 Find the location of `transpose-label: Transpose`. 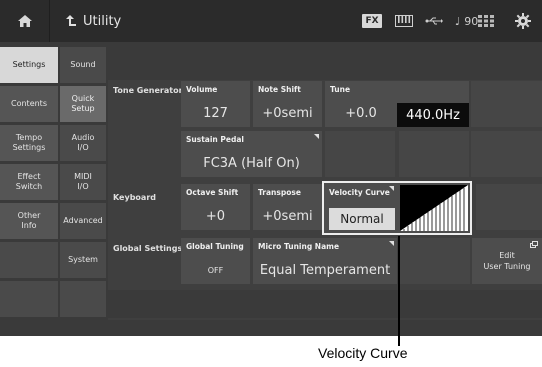

transpose-label: Transpose is located at coordinates (279, 192).